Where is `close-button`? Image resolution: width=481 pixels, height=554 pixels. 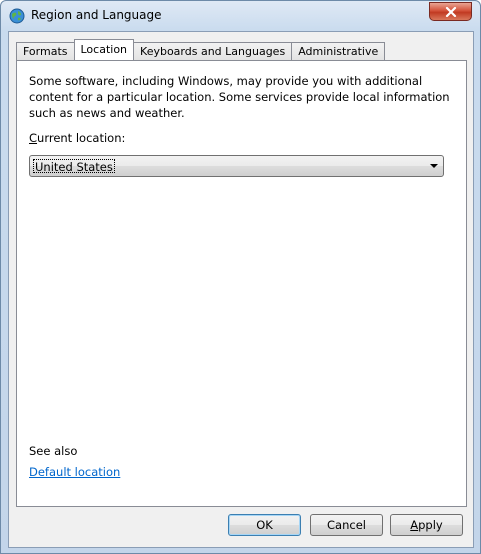
close-button is located at coordinates (450, 11).